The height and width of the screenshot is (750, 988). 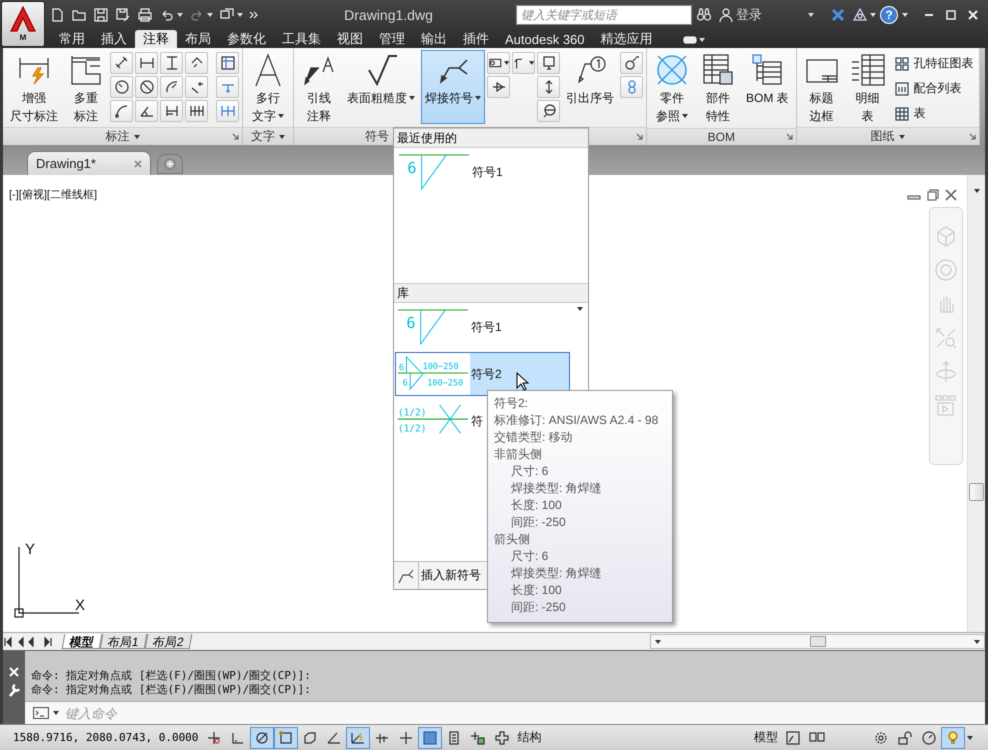 What do you see at coordinates (976, 403) in the screenshot?
I see `vertical-scrollbar` at bounding box center [976, 403].